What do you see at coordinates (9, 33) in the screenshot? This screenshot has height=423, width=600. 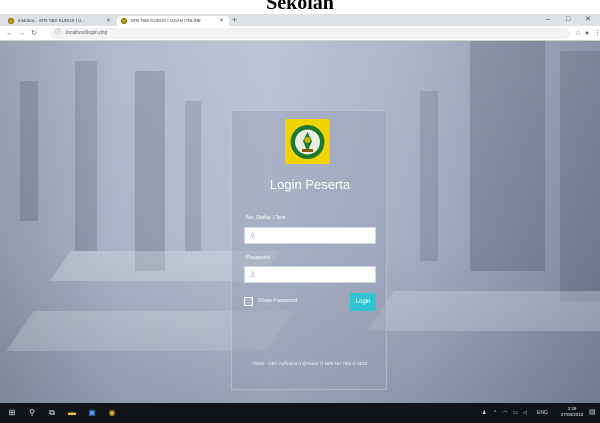 I see `back-icon: ←` at bounding box center [9, 33].